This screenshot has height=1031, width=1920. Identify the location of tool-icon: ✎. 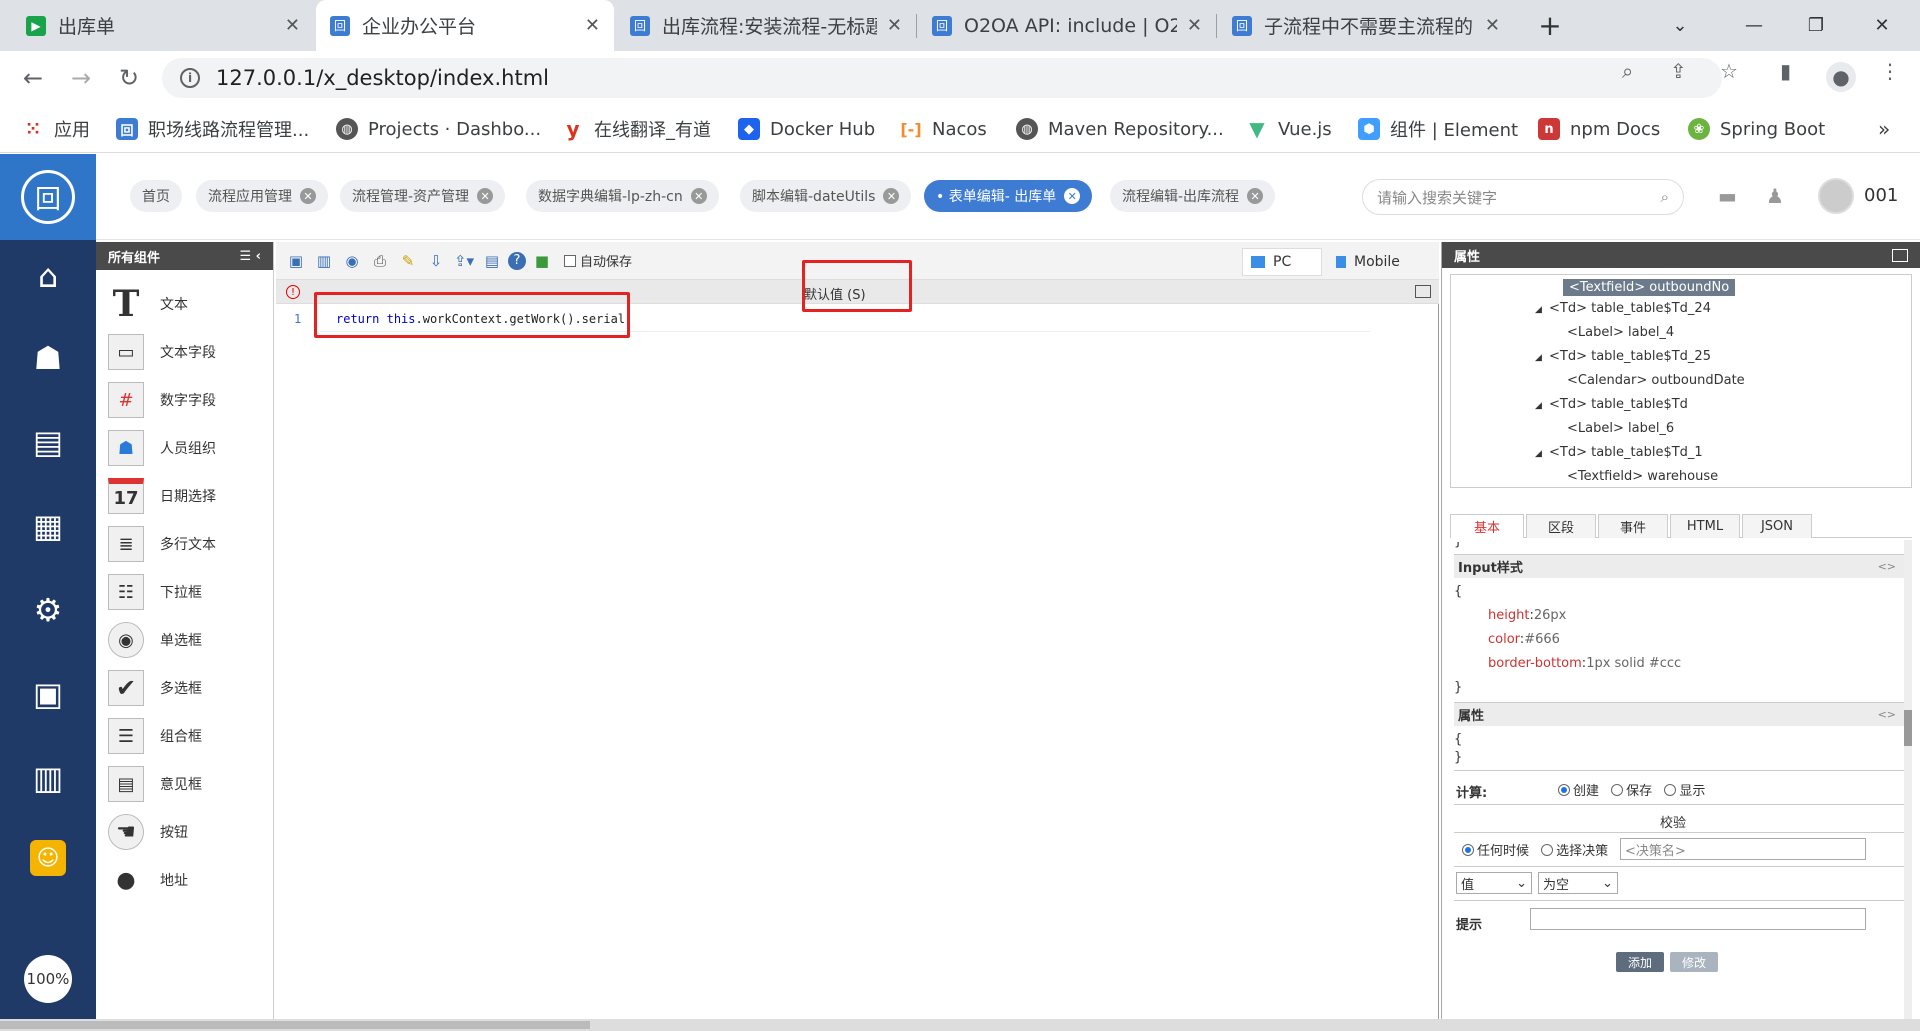
(408, 261).